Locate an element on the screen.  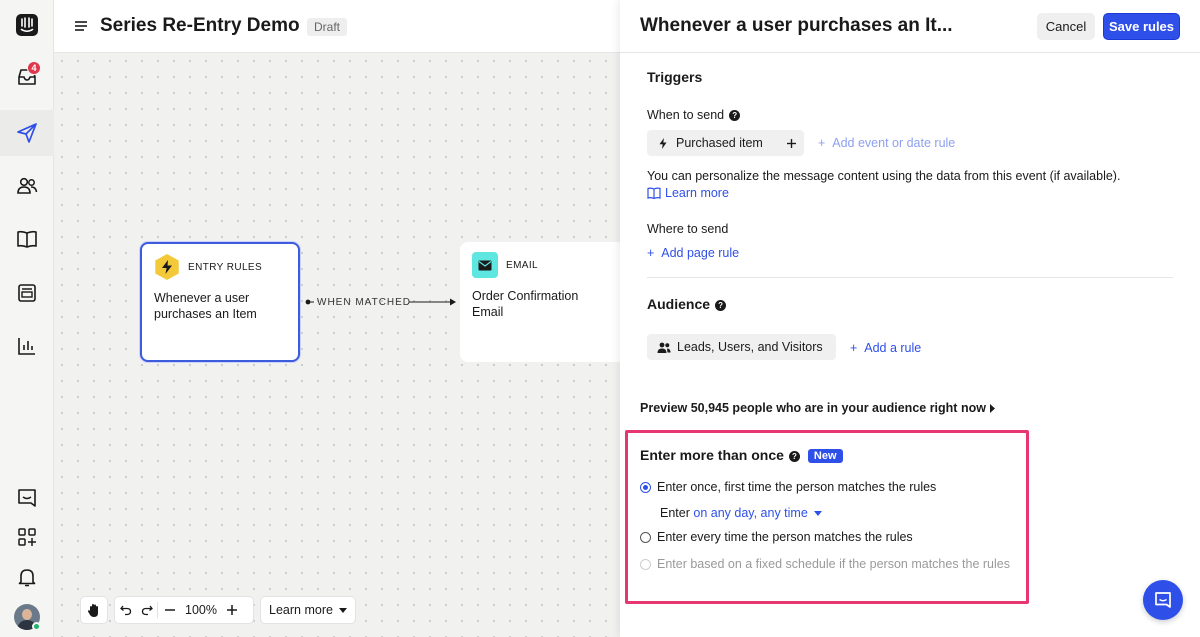
reports-nav-button is located at coordinates (27, 346).